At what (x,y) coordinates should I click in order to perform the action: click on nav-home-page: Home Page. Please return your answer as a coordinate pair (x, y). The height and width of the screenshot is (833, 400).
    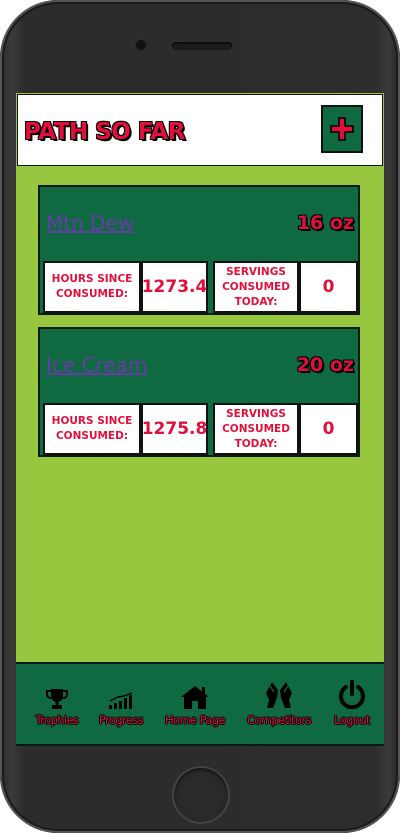
    Looking at the image, I should click on (195, 704).